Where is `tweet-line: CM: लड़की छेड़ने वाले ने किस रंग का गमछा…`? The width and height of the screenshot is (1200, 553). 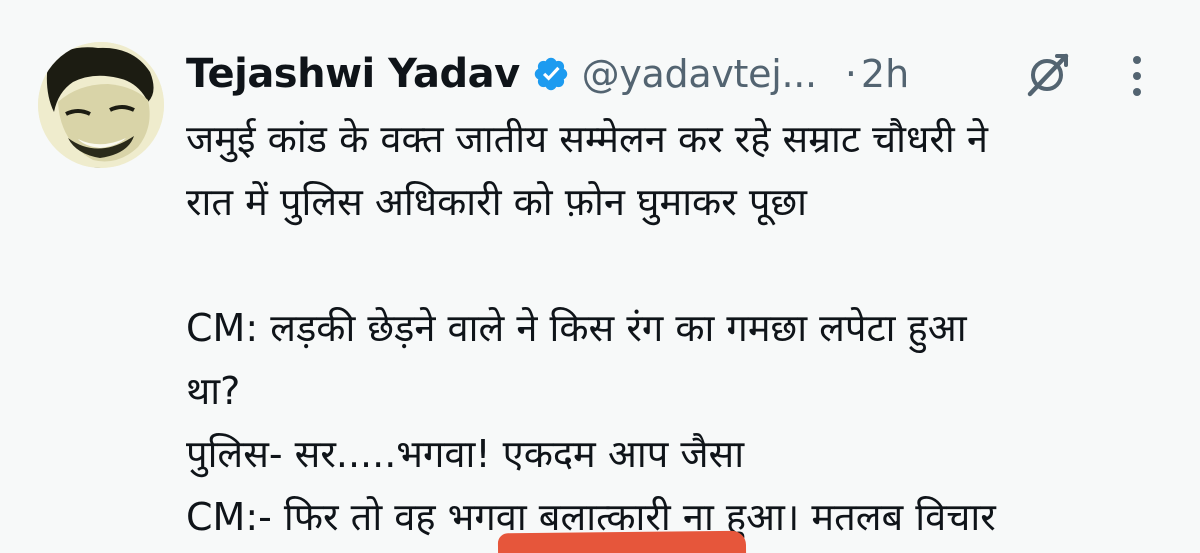 tweet-line: CM: लड़की छेड़ने वाले ने किस रंग का गमछा… is located at coordinates (576, 328).